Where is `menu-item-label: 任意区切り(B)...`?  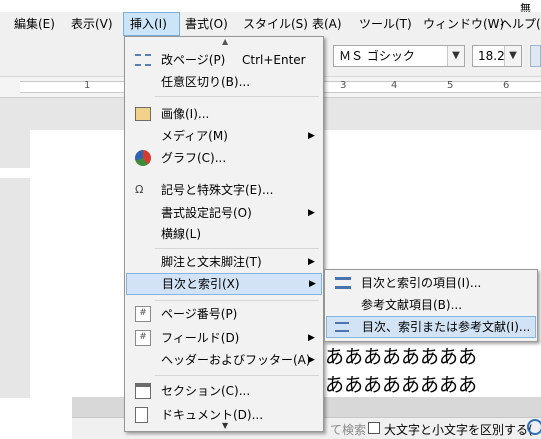
menu-item-label: 任意区切り(B)... is located at coordinates (206, 82).